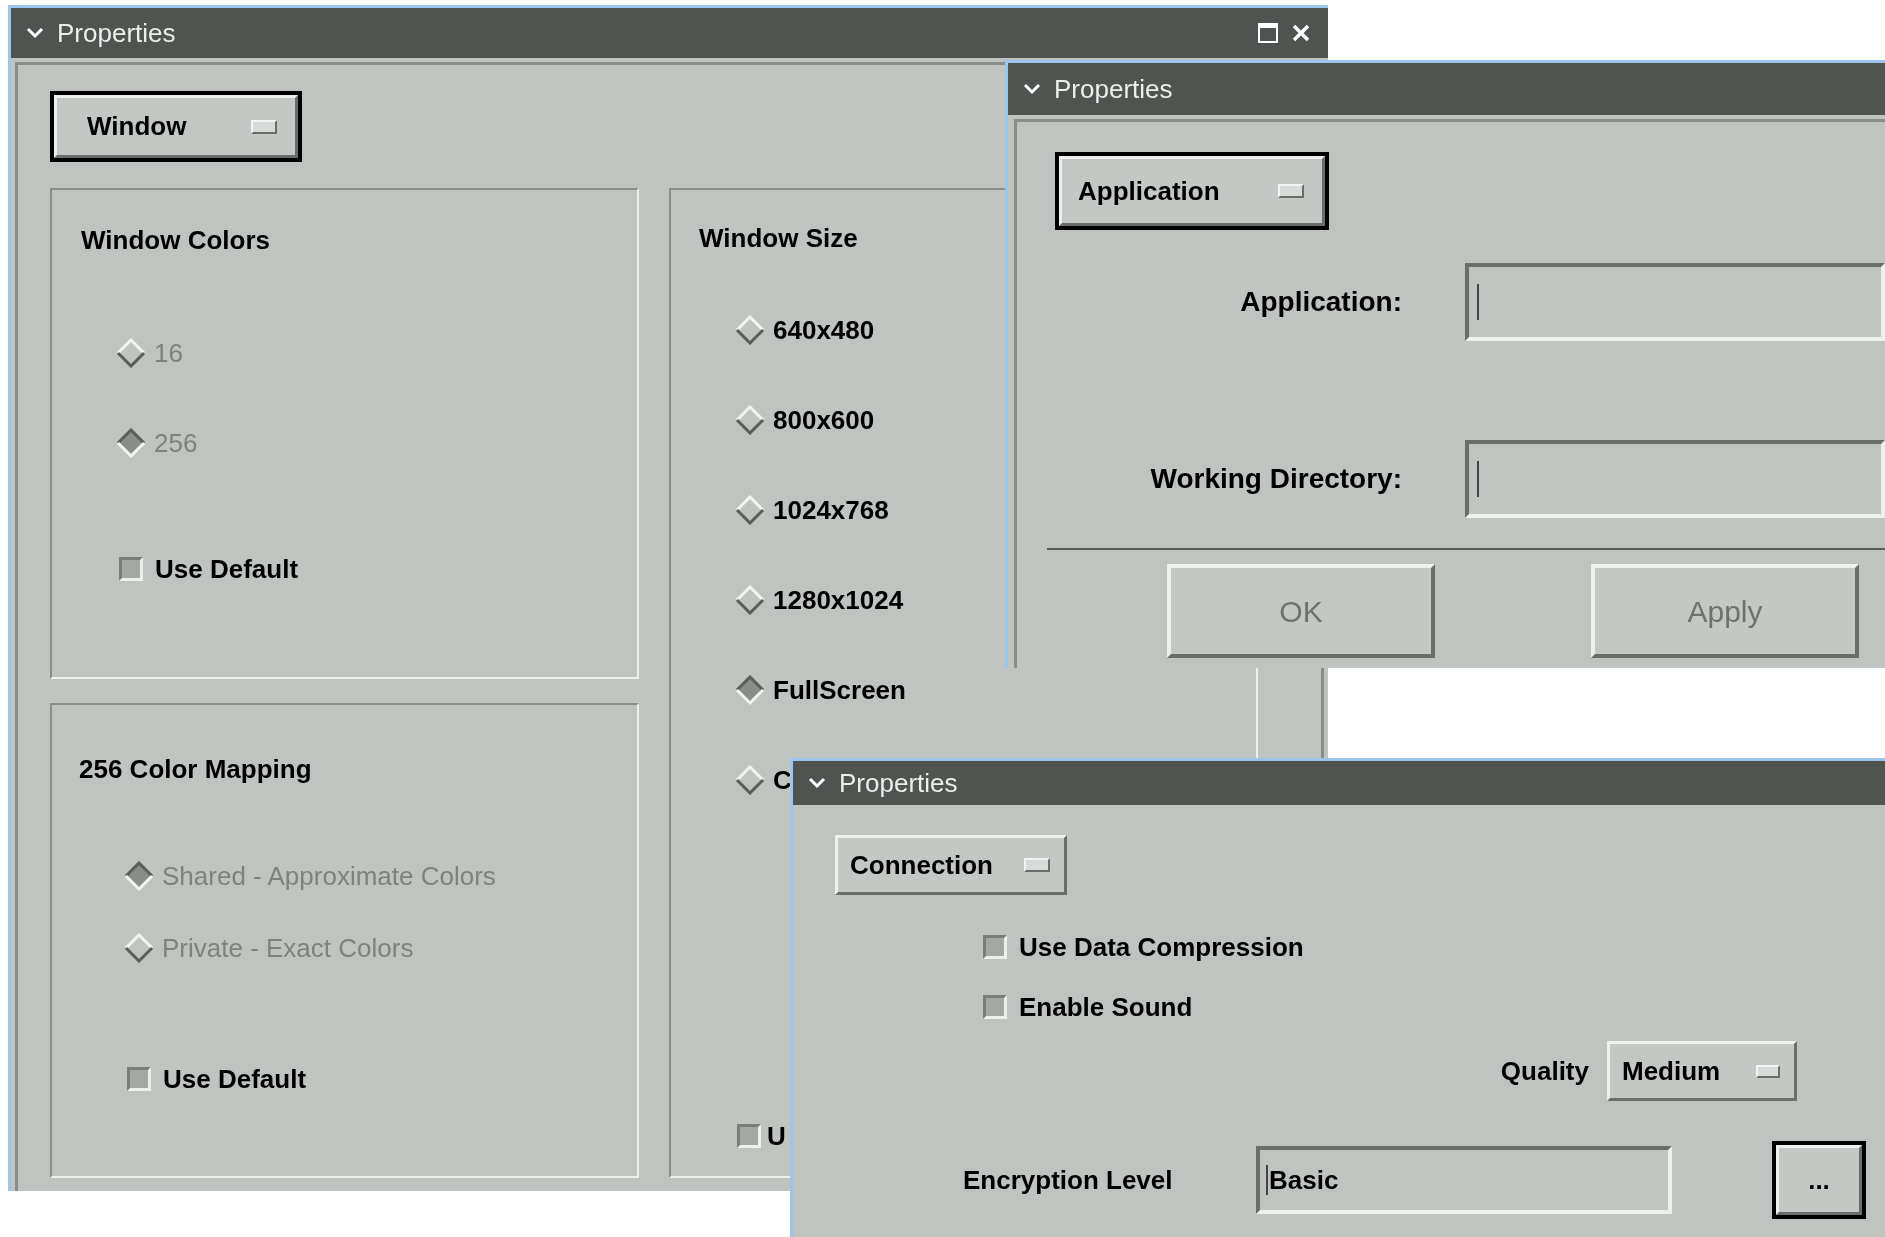 The width and height of the screenshot is (1885, 1237). What do you see at coordinates (1301, 33) in the screenshot?
I see `close-icon` at bounding box center [1301, 33].